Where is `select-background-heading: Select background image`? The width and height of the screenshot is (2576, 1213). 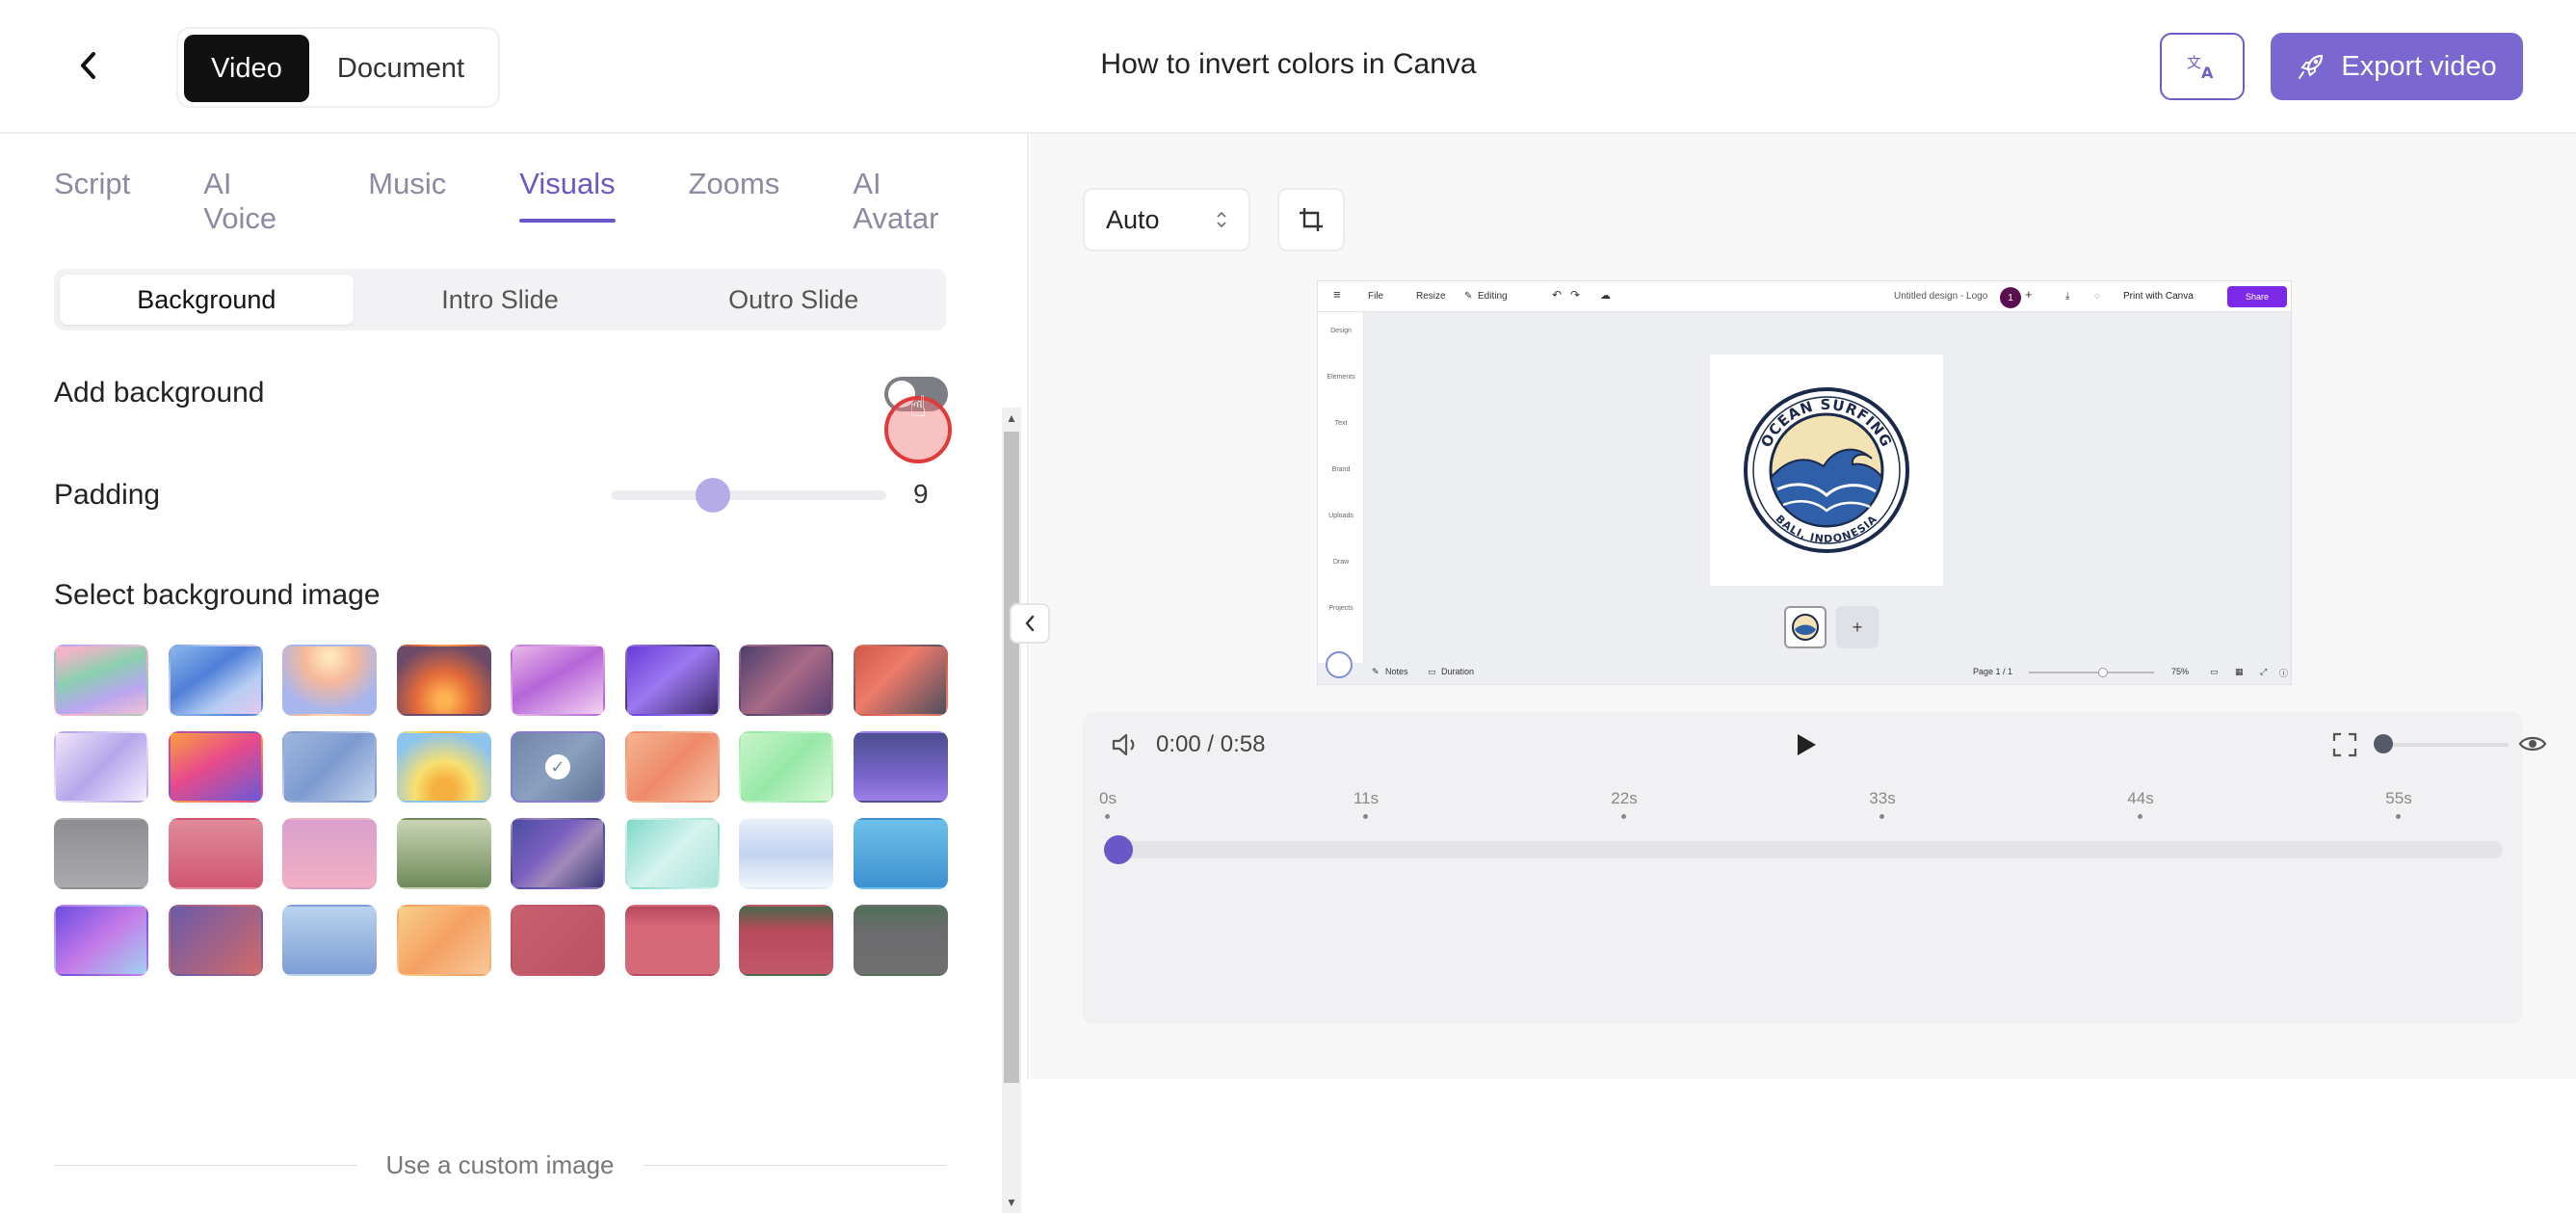 select-background-heading: Select background image is located at coordinates (218, 595).